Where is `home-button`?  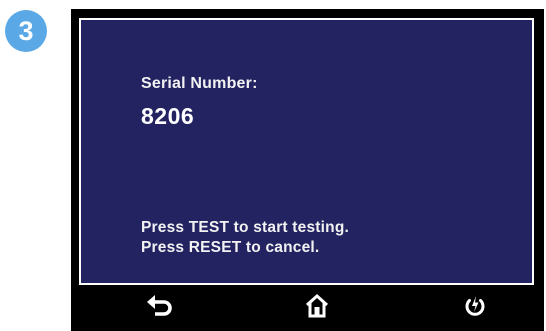
home-button is located at coordinates (317, 306).